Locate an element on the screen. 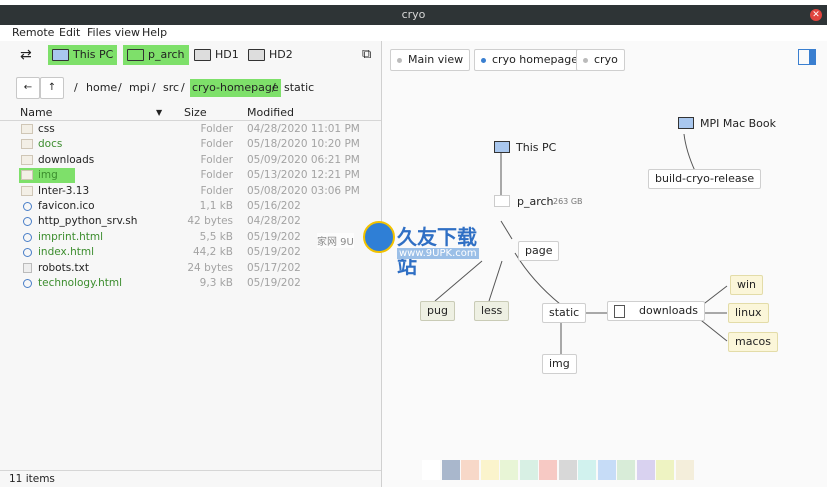 Image resolution: width=827 pixels, height=487 pixels. file-size: 42 bytes is located at coordinates (210, 221).